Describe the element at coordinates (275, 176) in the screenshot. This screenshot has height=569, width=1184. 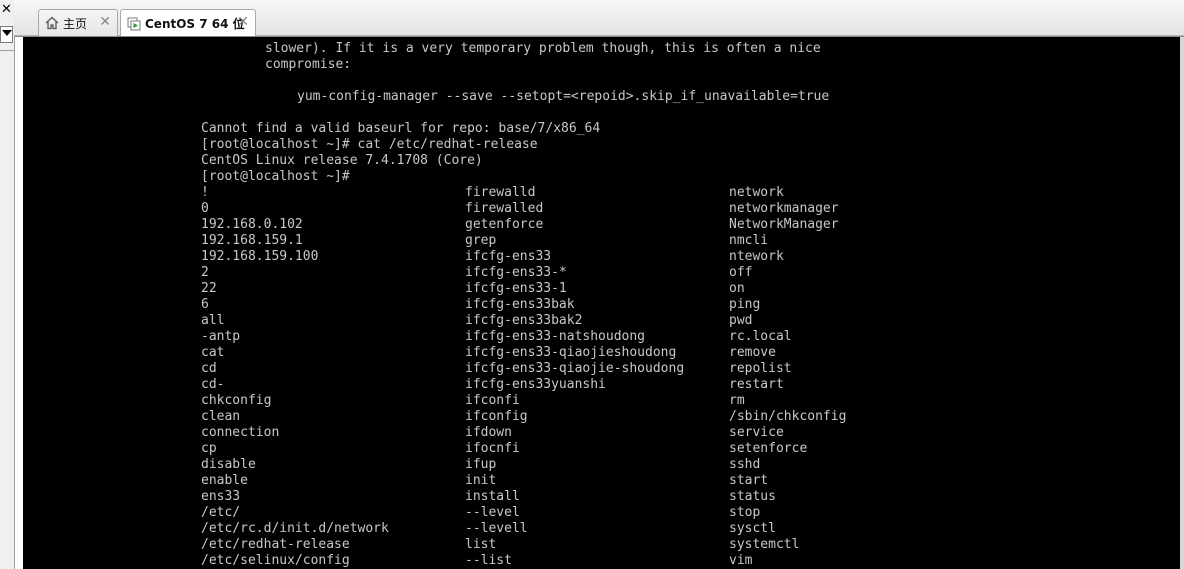
I see `terminal-line: [root@localhost ~]#` at that location.